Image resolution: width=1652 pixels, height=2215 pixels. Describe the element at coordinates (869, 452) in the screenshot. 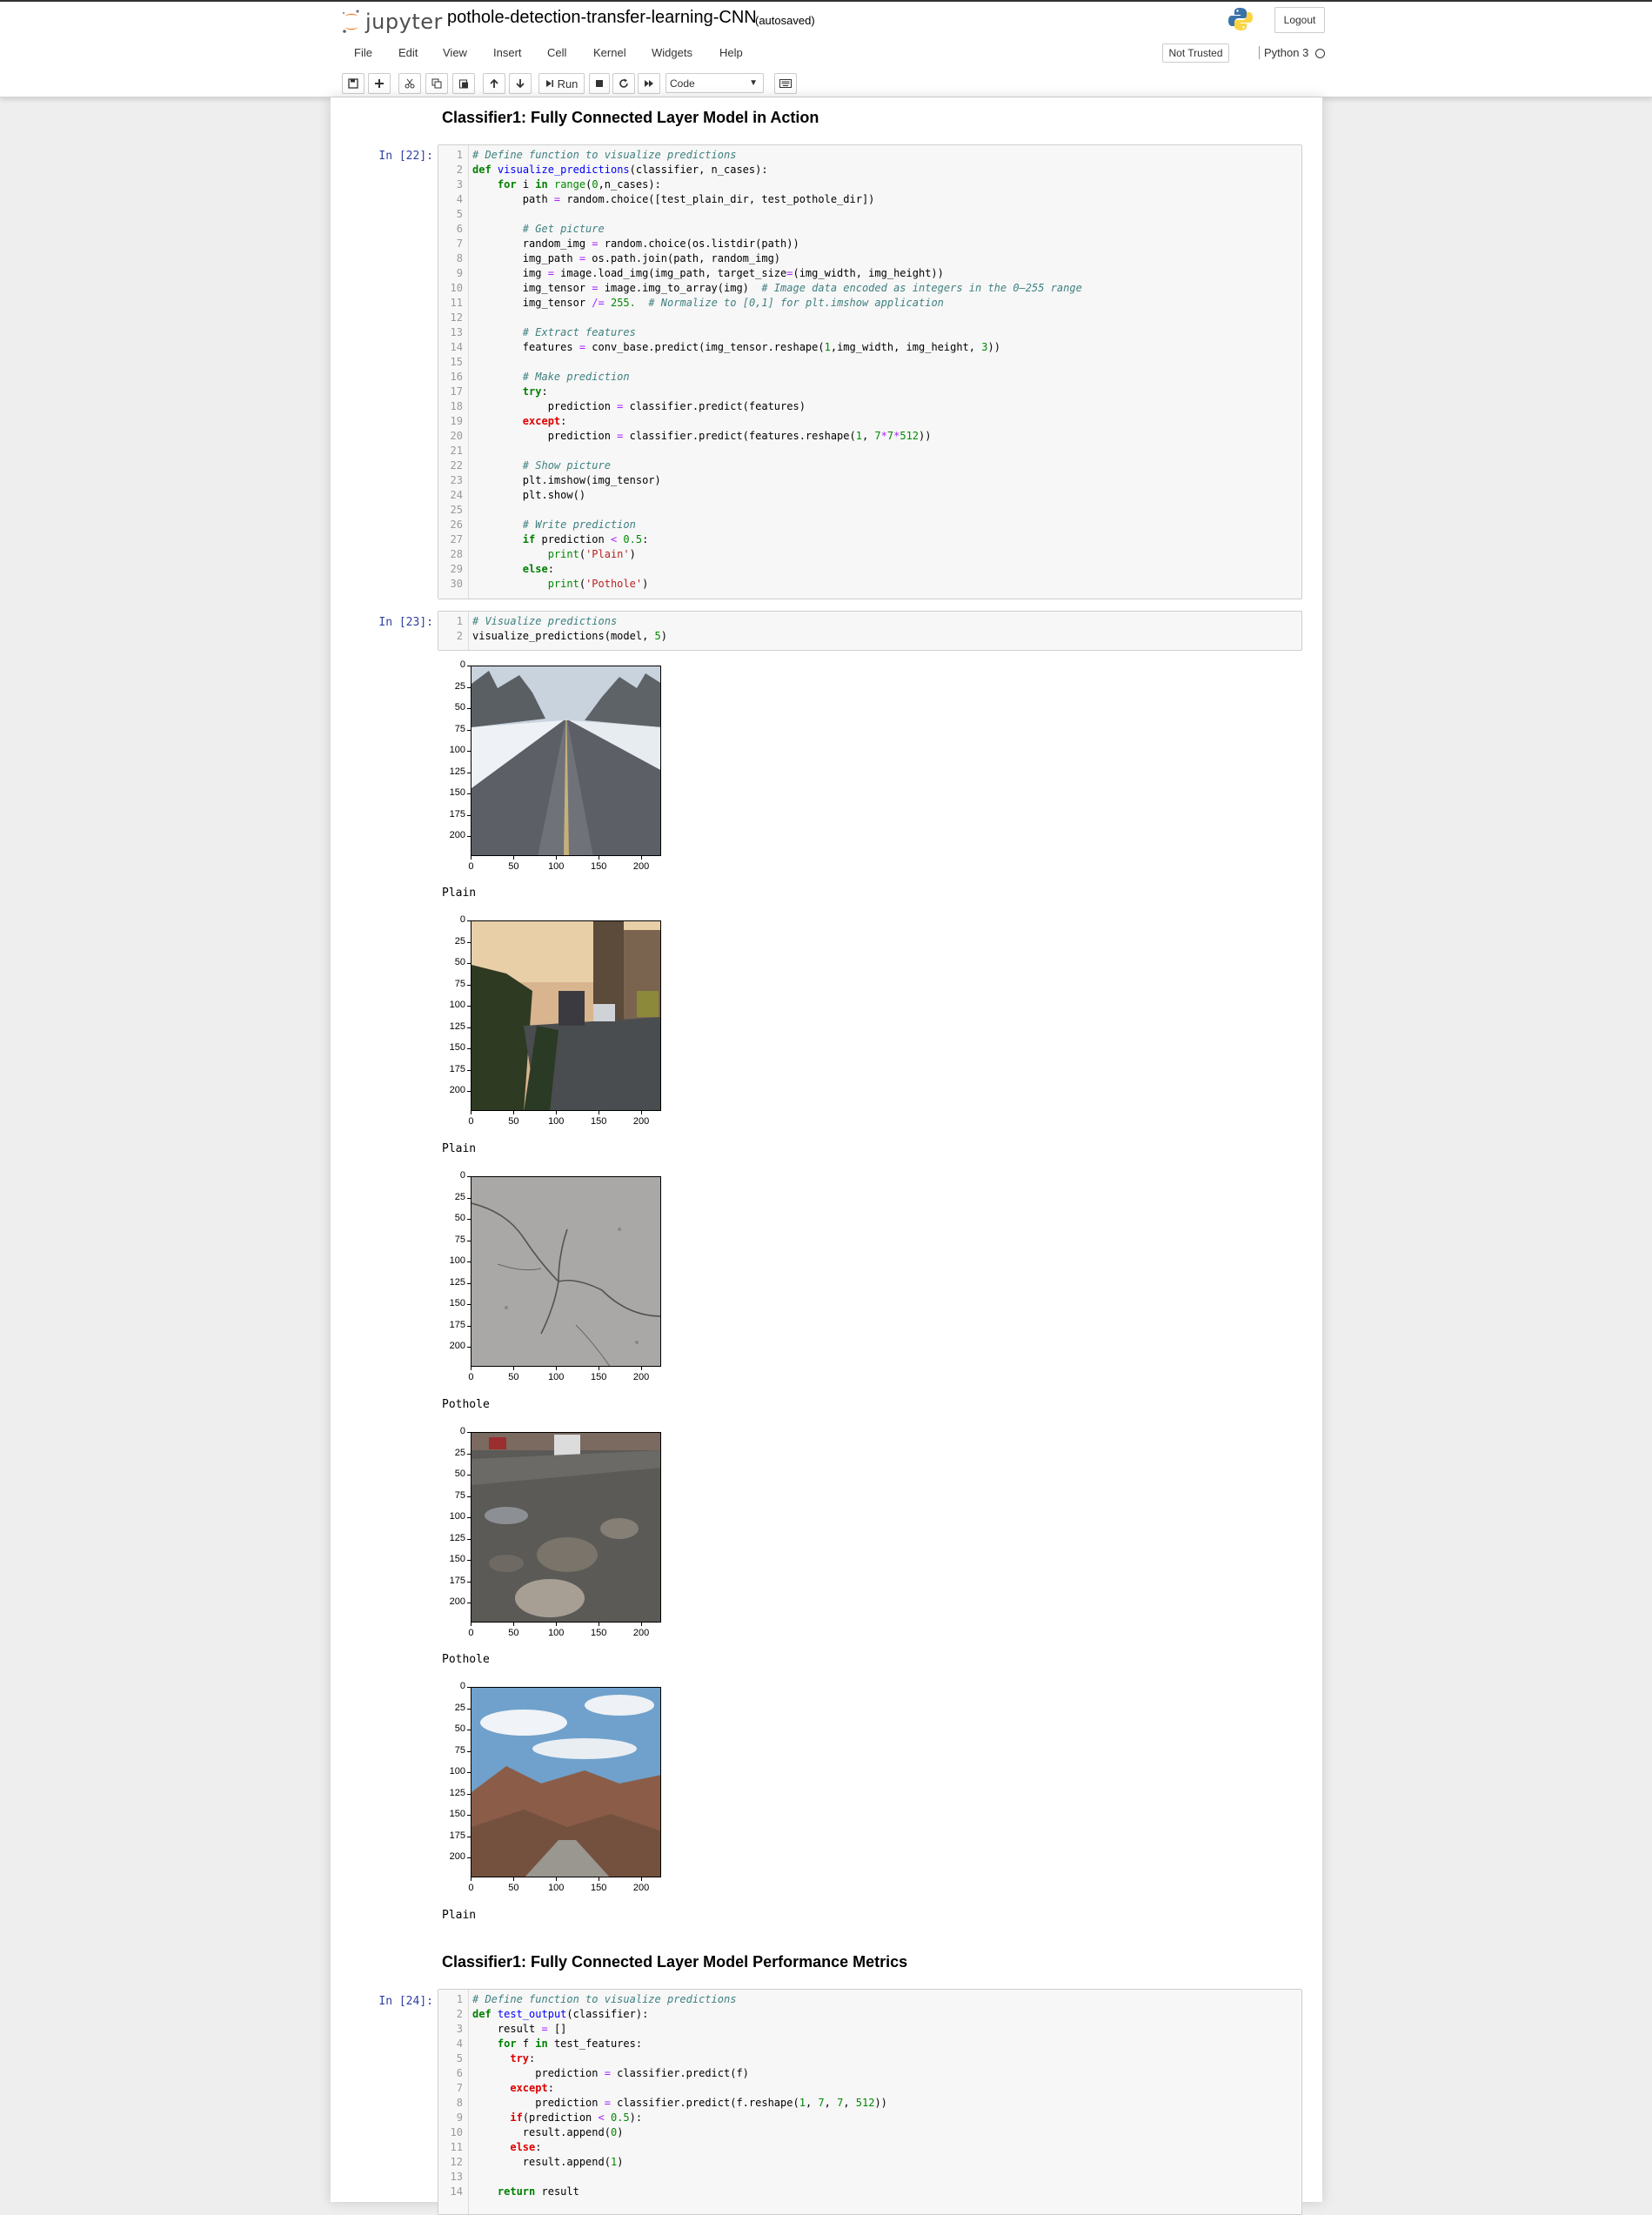

I see `code-line: 21` at that location.